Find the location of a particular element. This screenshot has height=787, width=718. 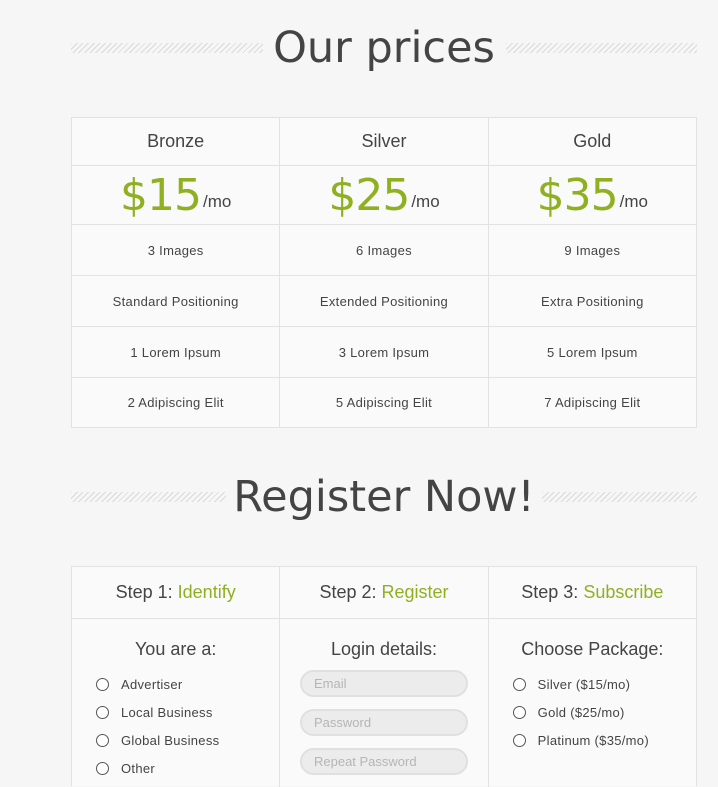

feature-cell: 5 Adipiscing Elit is located at coordinates (384, 402).